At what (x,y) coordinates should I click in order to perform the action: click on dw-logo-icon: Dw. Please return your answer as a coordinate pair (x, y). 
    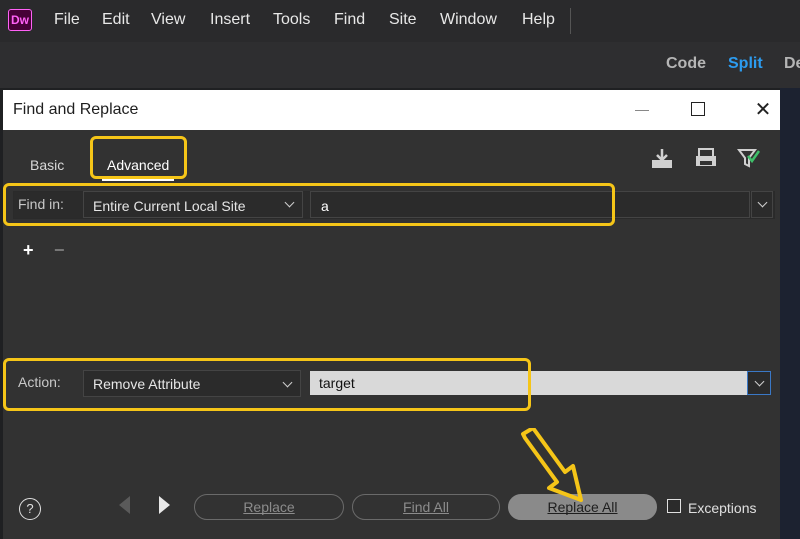
    Looking at the image, I should click on (20, 20).